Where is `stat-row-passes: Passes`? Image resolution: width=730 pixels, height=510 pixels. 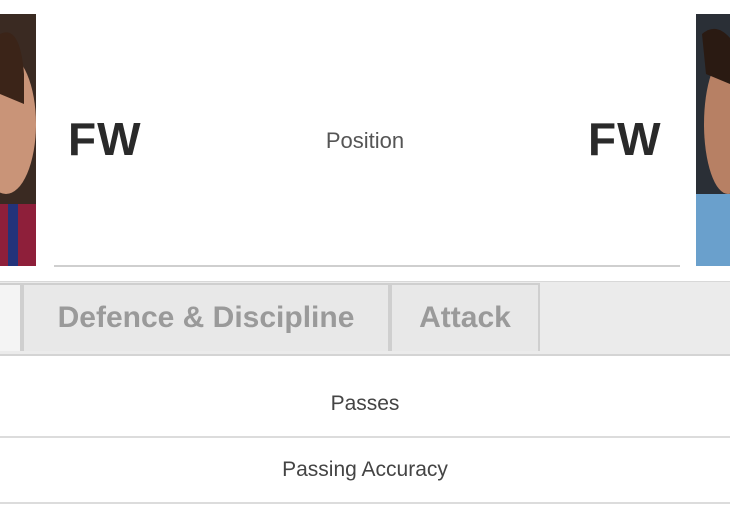
stat-row-passes: Passes is located at coordinates (365, 403).